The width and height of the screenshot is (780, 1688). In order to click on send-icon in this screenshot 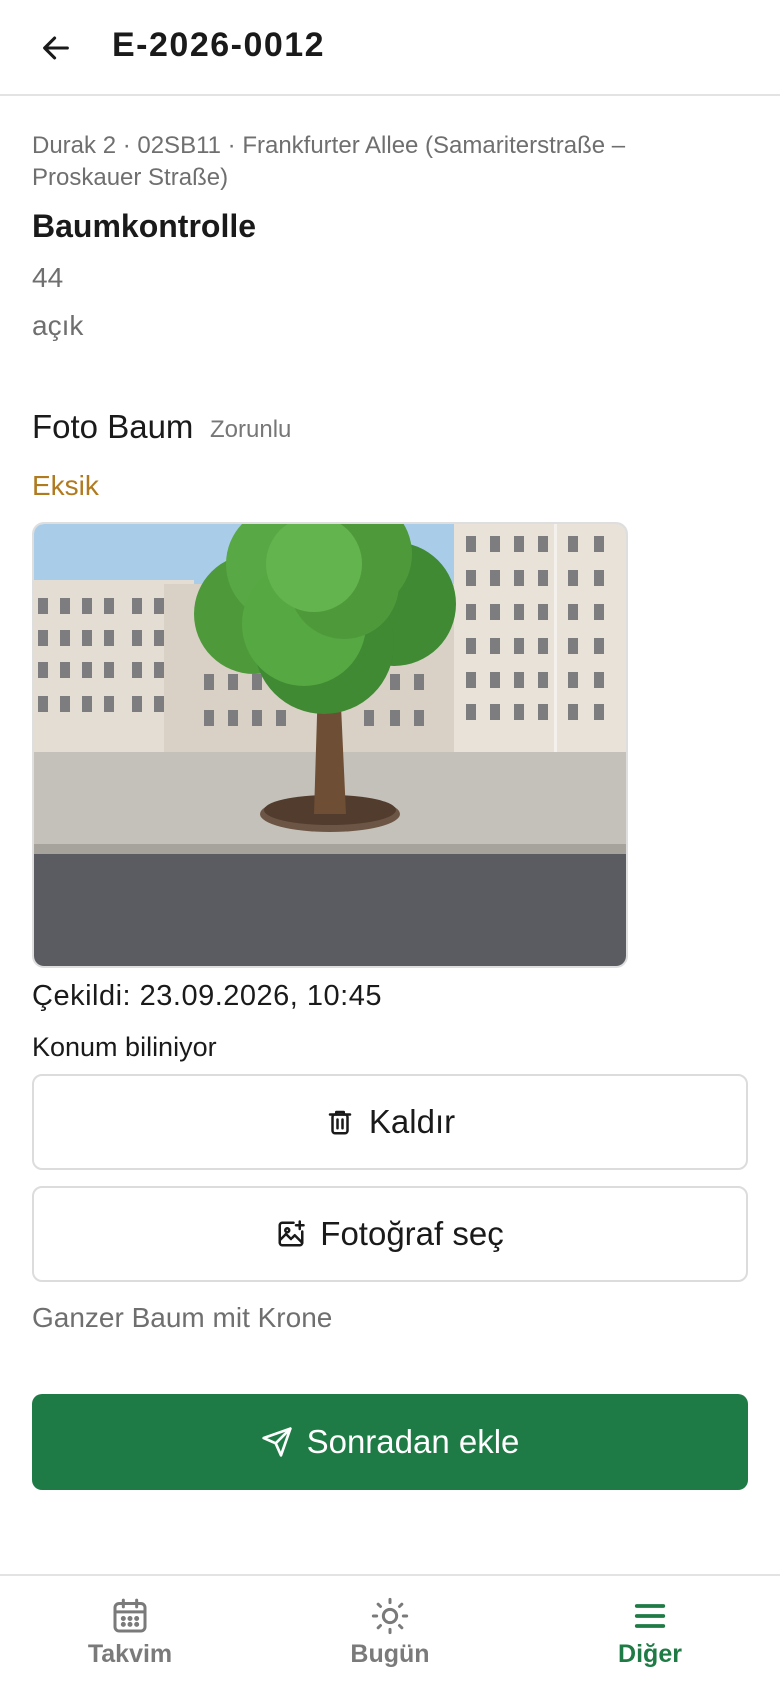, I will do `click(276, 1442)`.